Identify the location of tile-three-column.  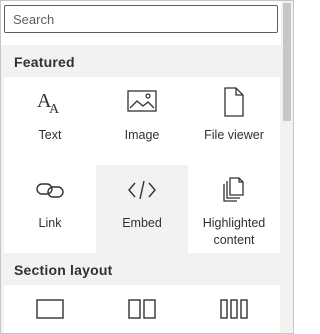
(234, 309).